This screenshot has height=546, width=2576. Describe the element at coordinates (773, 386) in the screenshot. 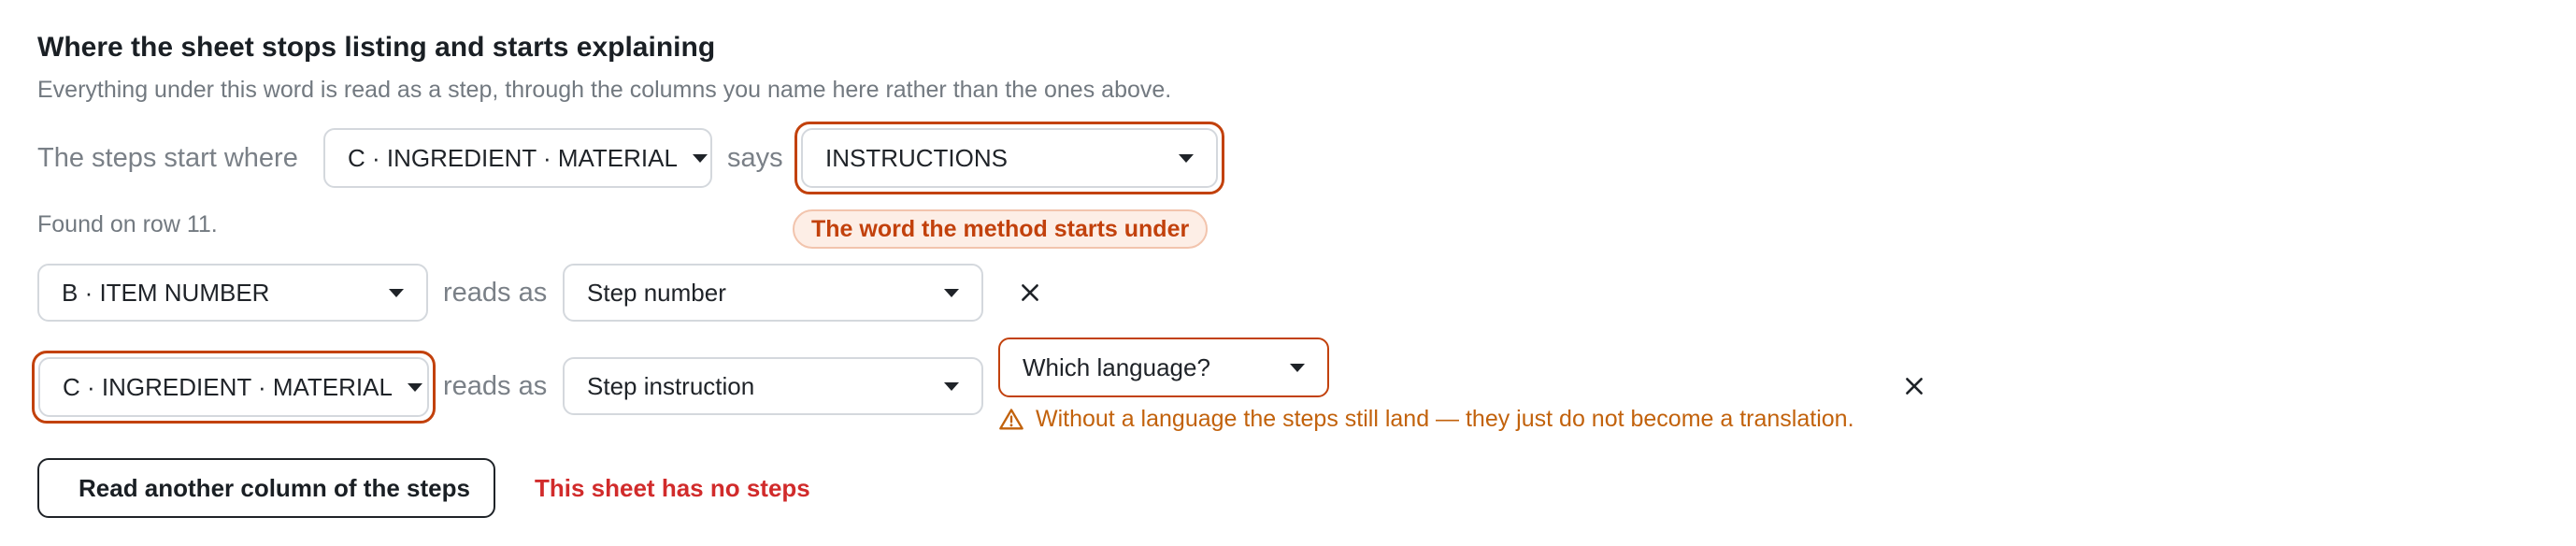

I see `mapping-field-select: Step instruction` at that location.